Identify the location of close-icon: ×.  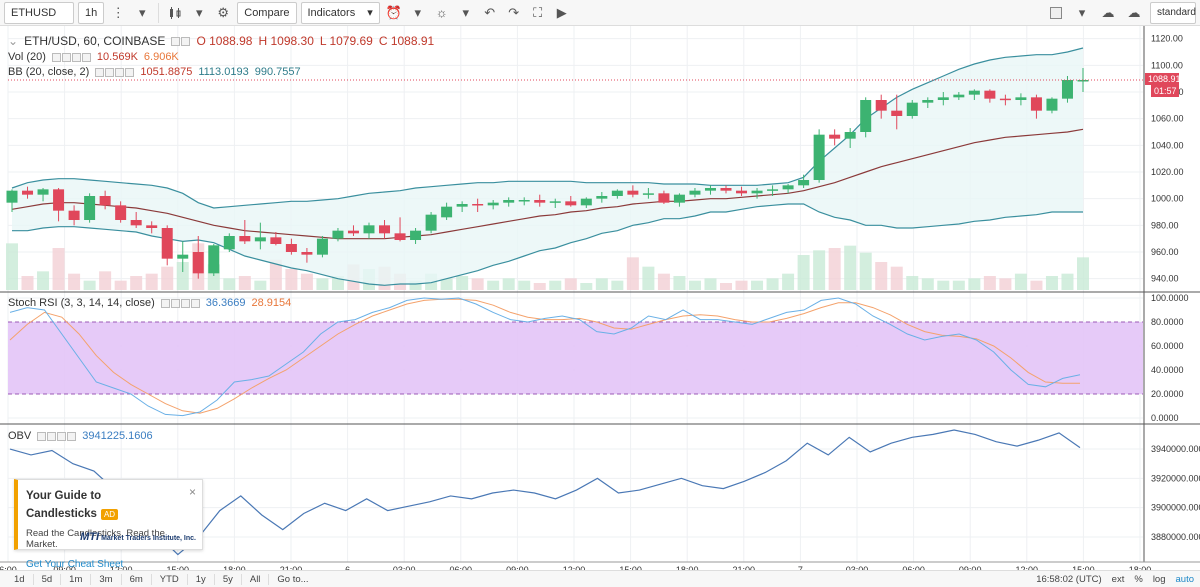
(192, 492).